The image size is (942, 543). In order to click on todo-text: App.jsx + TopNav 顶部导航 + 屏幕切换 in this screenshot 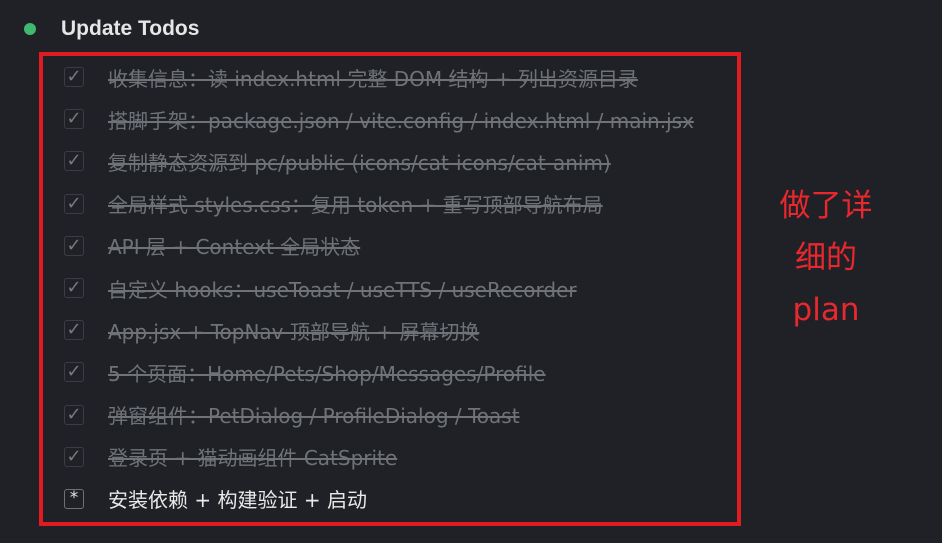, I will do `click(294, 331)`.